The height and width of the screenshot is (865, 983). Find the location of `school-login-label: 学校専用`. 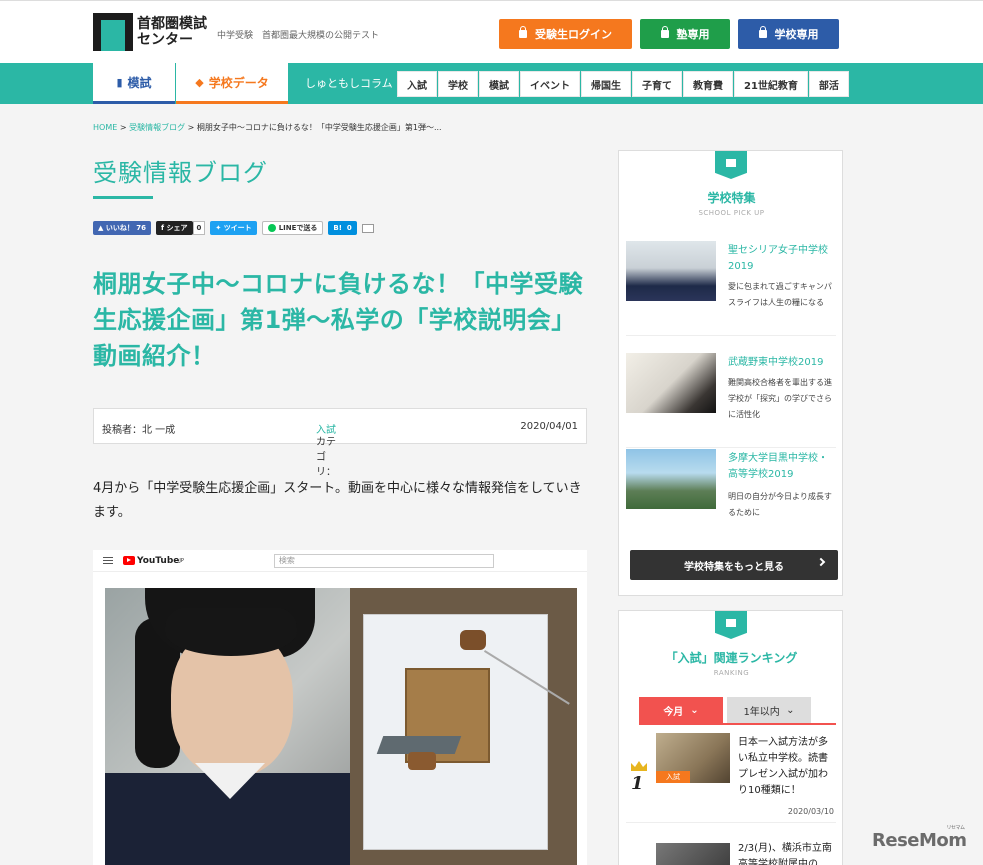

school-login-label: 学校専用 is located at coordinates (796, 34).